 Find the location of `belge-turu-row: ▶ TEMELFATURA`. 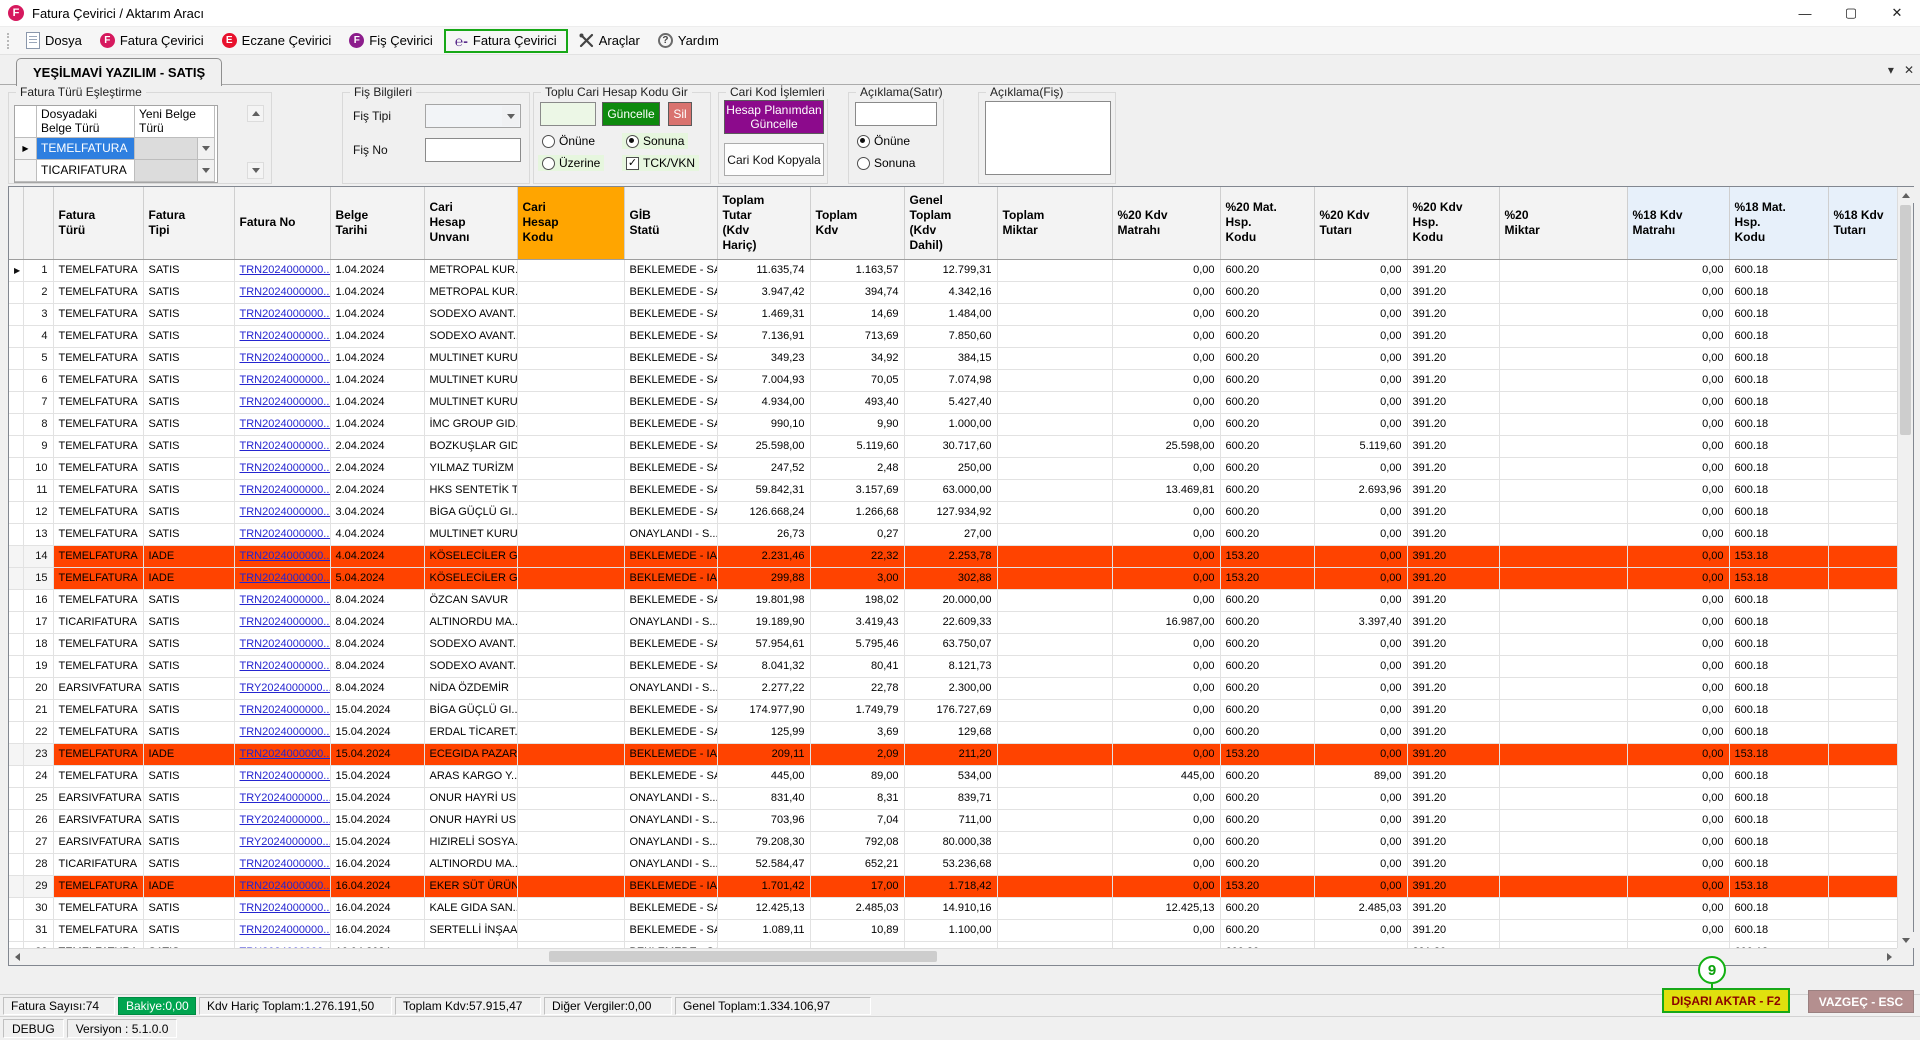

belge-turu-row: ▶ TEMELFATURA is located at coordinates (116, 149).